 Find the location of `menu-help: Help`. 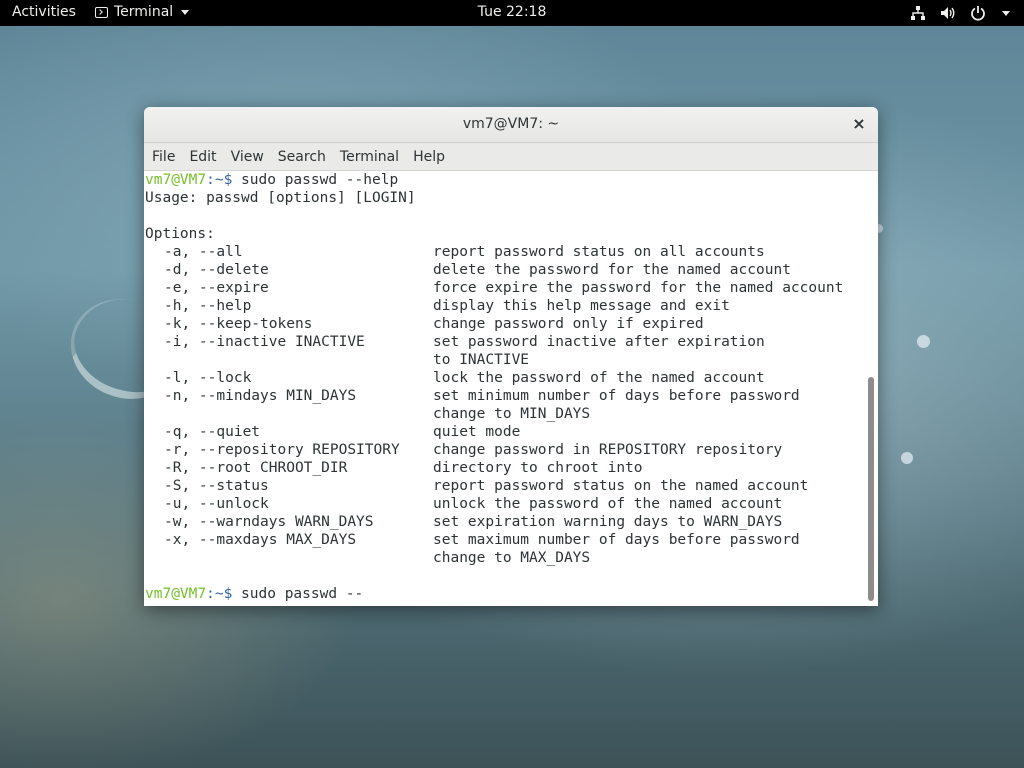

menu-help: Help is located at coordinates (432, 157).